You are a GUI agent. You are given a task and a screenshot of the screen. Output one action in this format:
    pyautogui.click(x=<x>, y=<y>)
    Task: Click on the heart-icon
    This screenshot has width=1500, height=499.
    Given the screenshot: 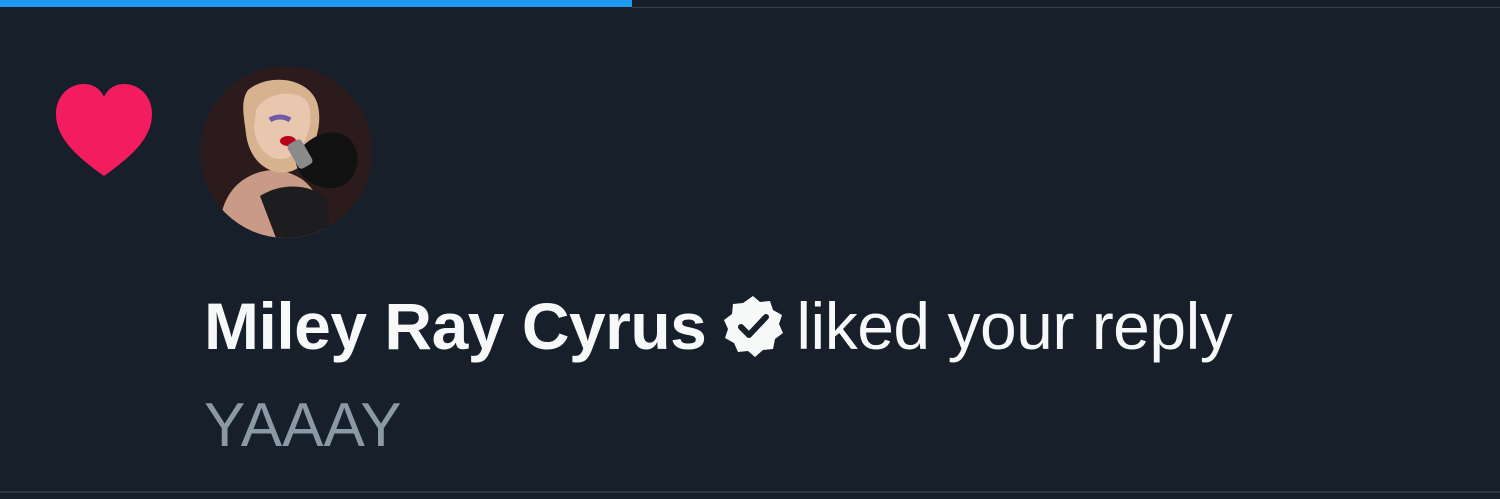 What is the action you would take?
    pyautogui.click(x=104, y=130)
    